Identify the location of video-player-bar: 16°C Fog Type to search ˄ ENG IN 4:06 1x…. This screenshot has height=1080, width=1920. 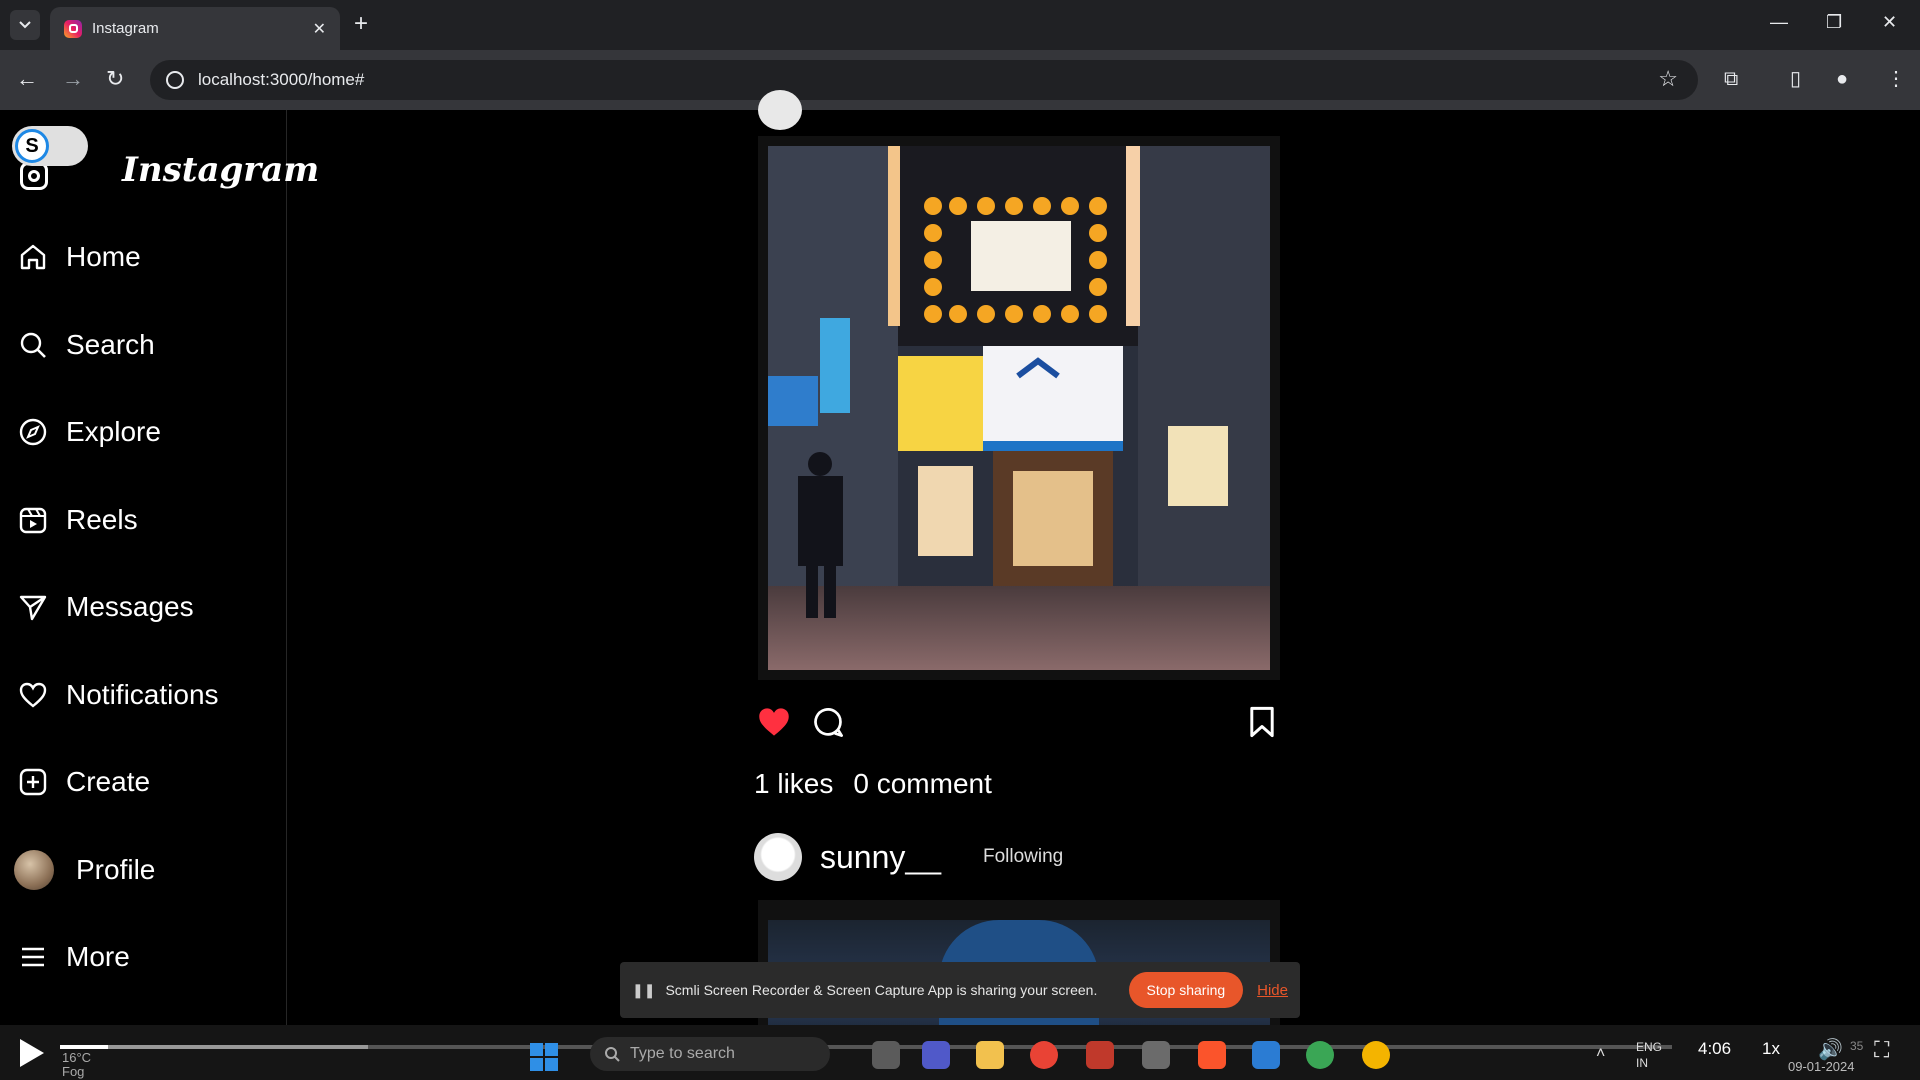
(960, 1052).